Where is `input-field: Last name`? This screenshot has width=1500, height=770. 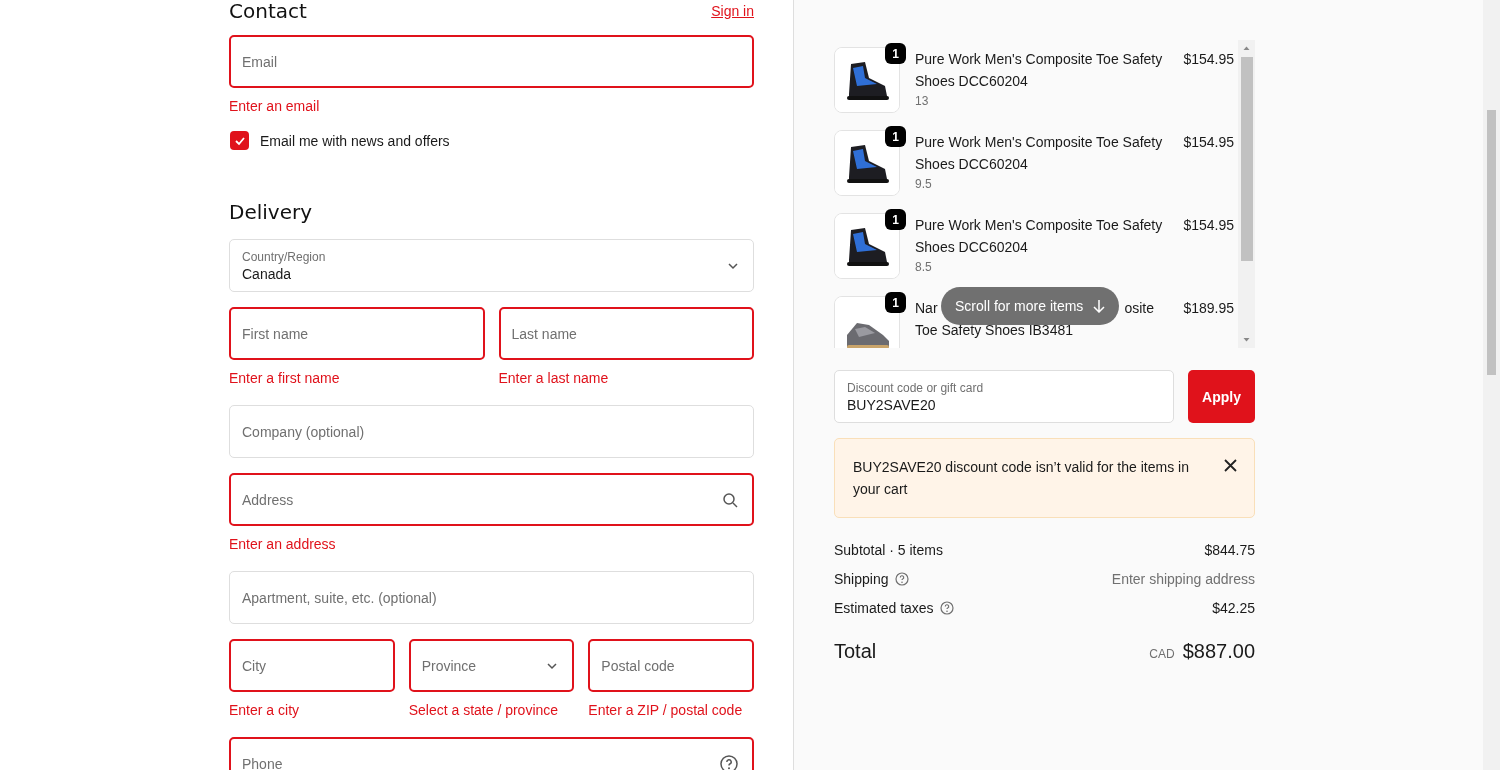 input-field: Last name is located at coordinates (626, 333).